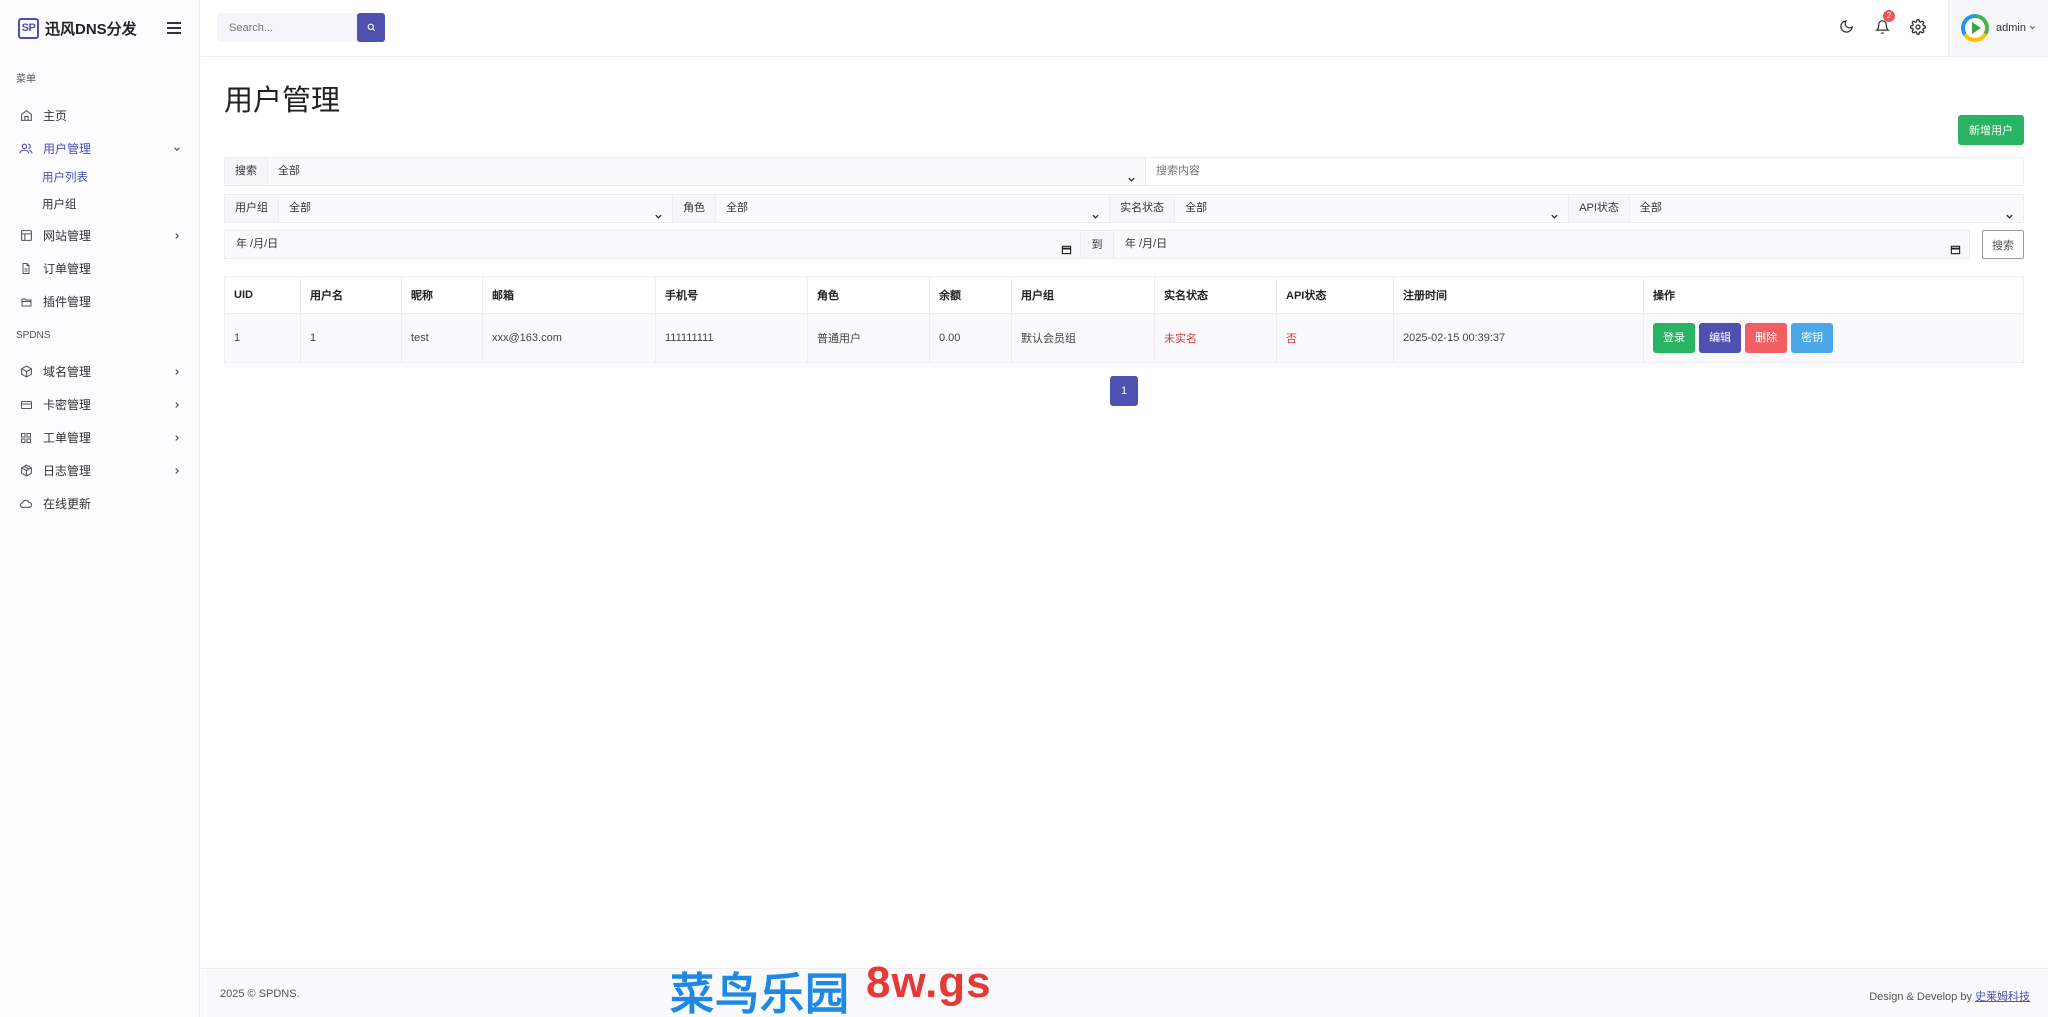 This screenshot has width=2048, height=1017. I want to click on cell-realname-status: 未实名, so click(1215, 338).